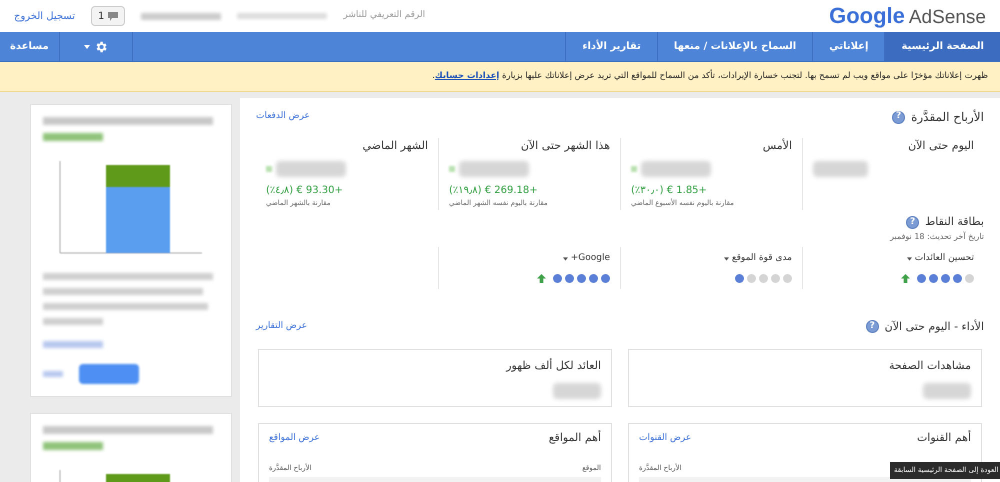 This screenshot has width=1000, height=482. Describe the element at coordinates (574, 438) in the screenshot. I see `card-title: أهم المواقع` at that location.